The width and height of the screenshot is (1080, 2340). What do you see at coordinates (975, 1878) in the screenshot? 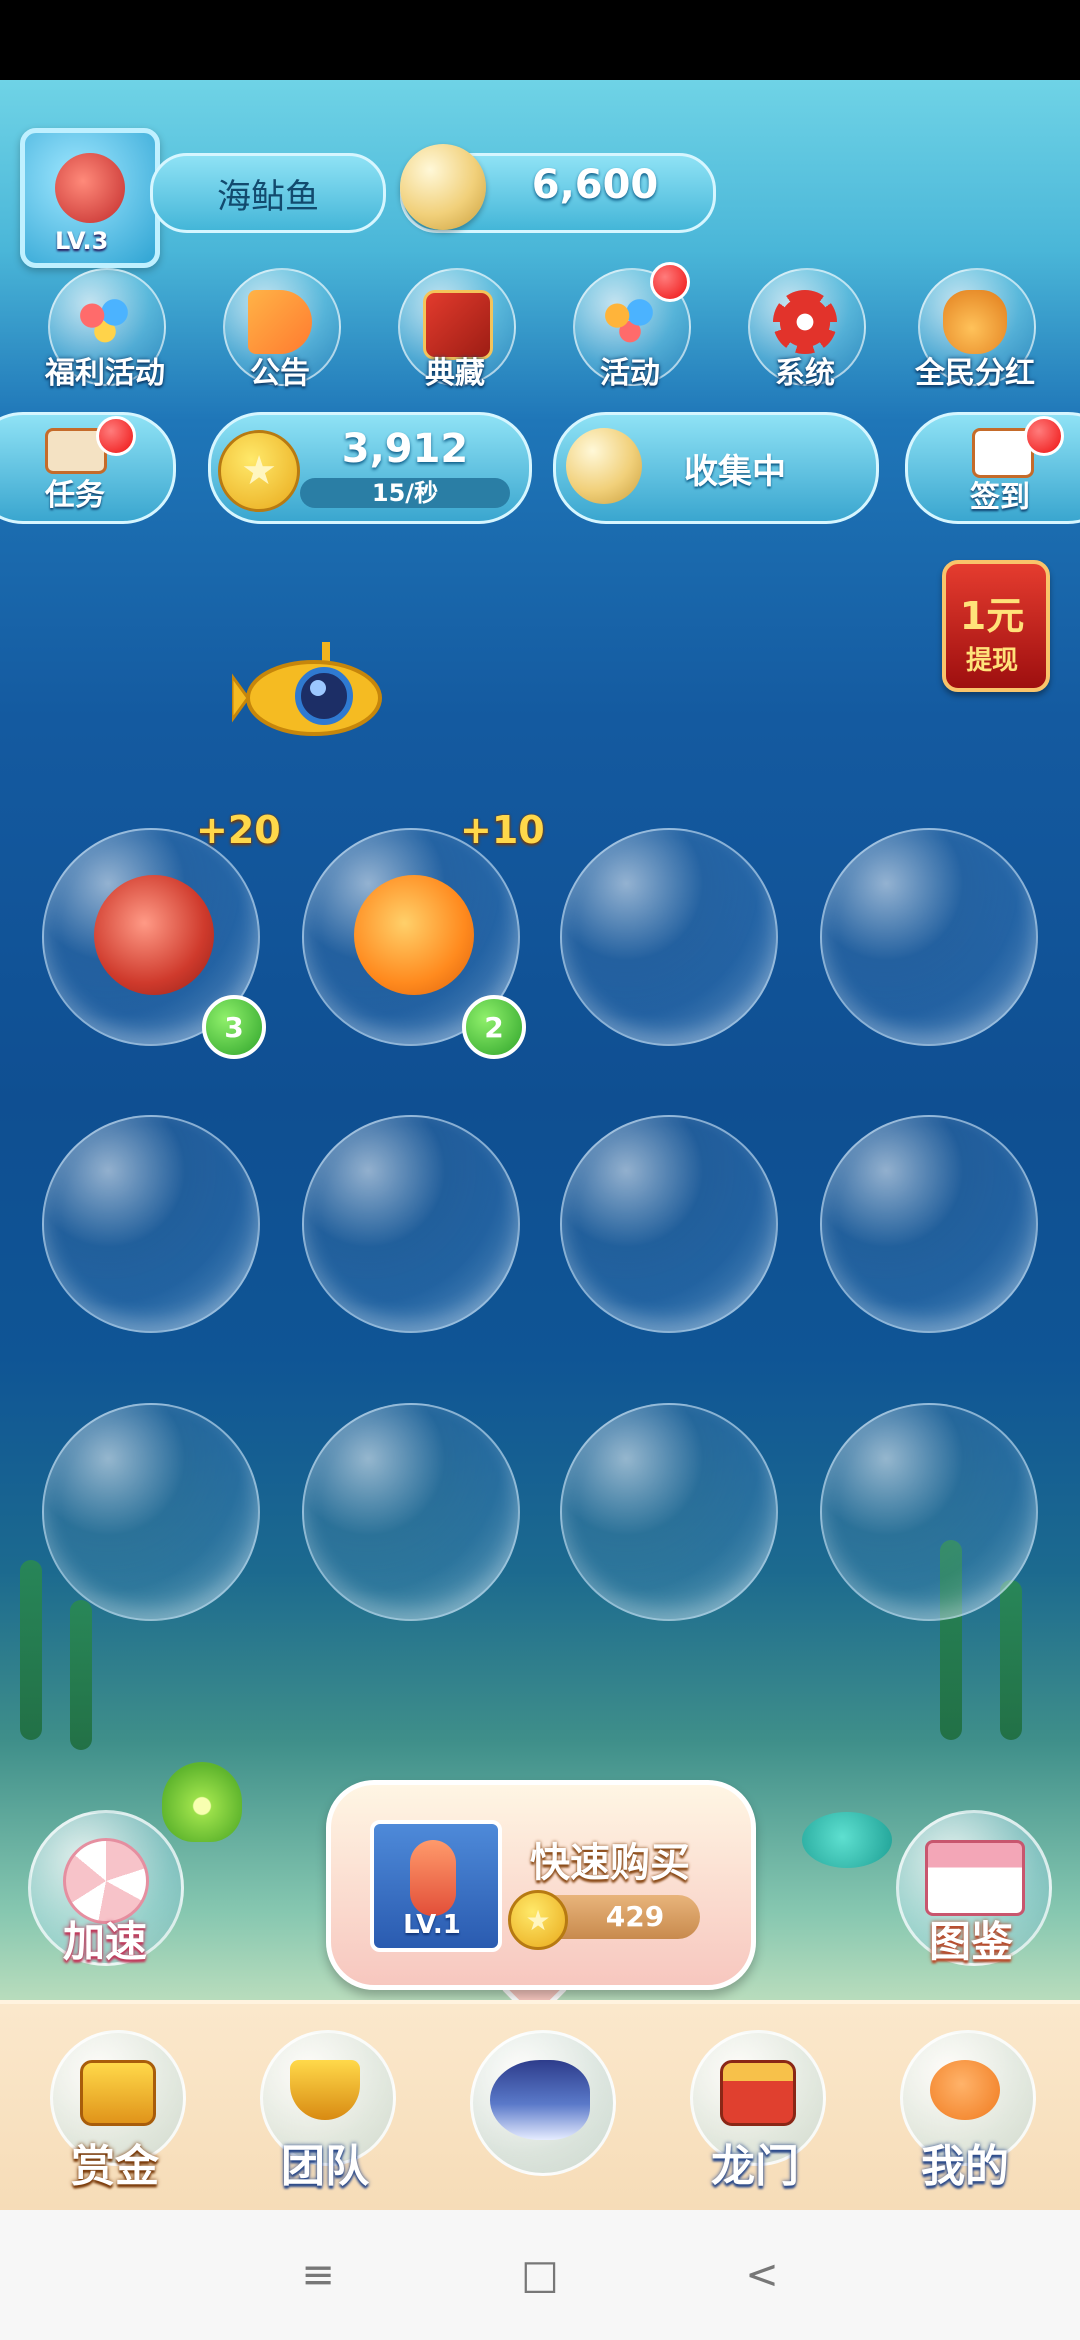
I see `shop-icon` at bounding box center [975, 1878].